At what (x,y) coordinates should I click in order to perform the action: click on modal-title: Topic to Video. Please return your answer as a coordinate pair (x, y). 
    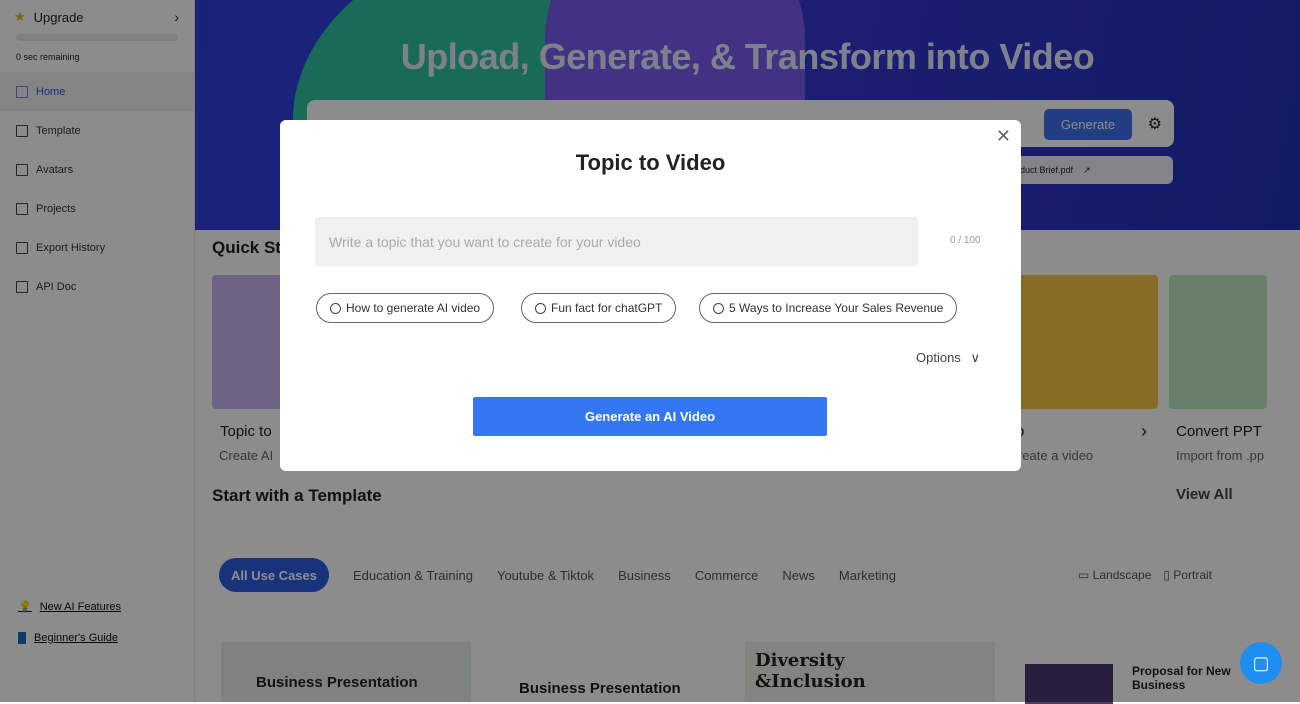
    Looking at the image, I should click on (650, 162).